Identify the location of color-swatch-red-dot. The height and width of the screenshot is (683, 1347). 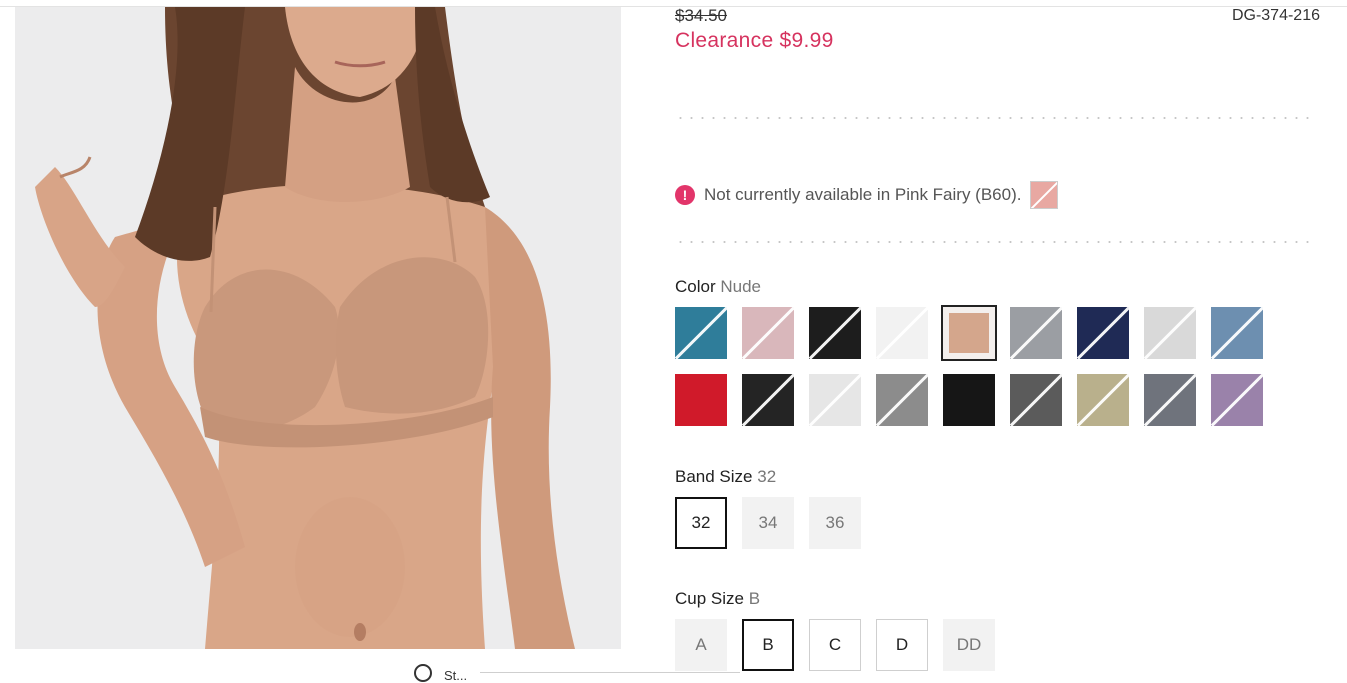
(701, 400).